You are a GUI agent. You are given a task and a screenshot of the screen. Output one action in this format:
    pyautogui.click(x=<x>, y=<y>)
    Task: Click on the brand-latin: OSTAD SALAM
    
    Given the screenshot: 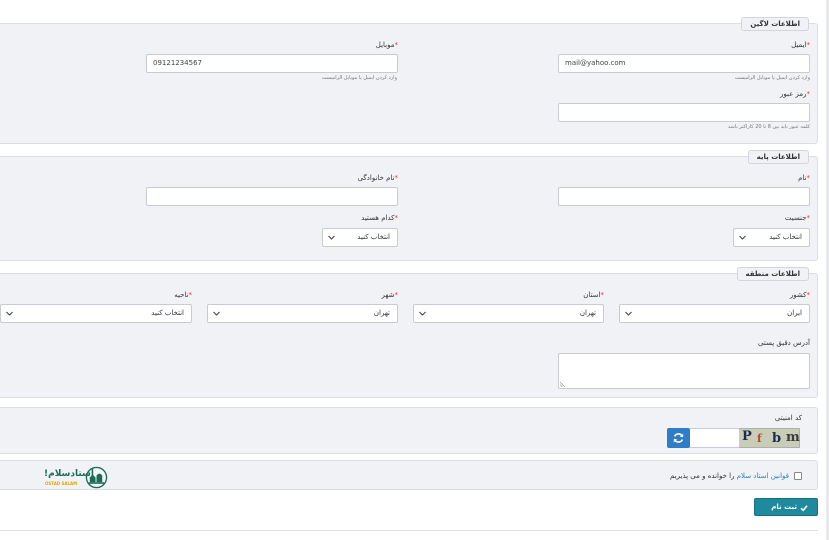 What is the action you would take?
    pyautogui.click(x=61, y=483)
    